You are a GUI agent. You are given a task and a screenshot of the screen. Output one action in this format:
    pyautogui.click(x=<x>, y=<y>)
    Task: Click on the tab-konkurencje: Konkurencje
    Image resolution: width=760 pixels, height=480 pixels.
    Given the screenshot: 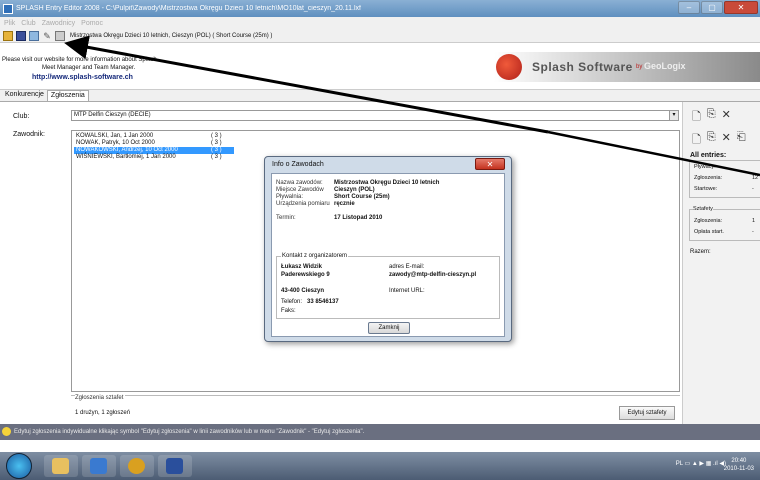 What is the action you would take?
    pyautogui.click(x=24, y=95)
    